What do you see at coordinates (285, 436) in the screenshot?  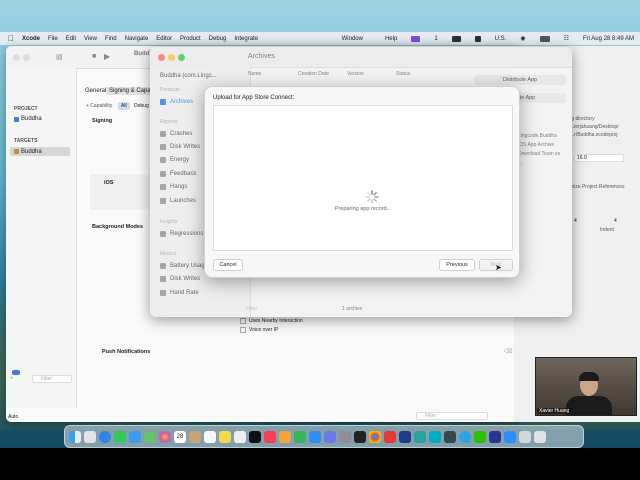 I see `keynote-icon` at bounding box center [285, 436].